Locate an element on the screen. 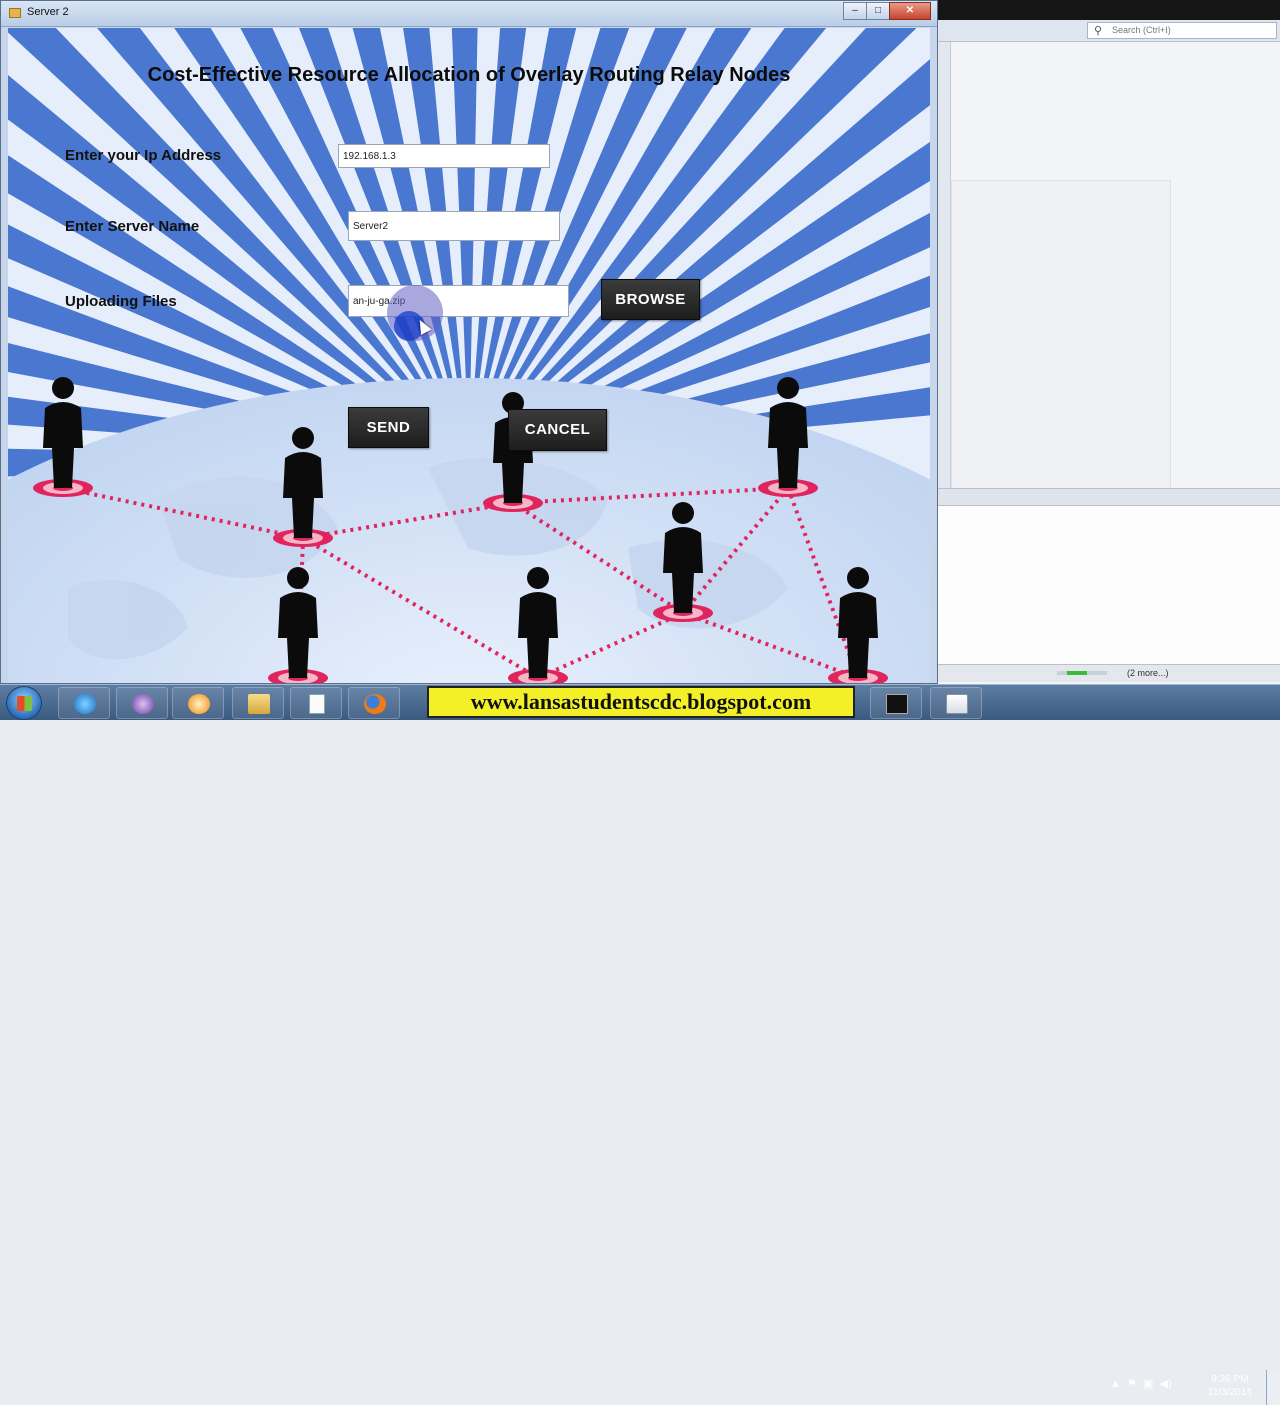 The width and height of the screenshot is (1280, 1405). taskbar-firefox is located at coordinates (374, 703).